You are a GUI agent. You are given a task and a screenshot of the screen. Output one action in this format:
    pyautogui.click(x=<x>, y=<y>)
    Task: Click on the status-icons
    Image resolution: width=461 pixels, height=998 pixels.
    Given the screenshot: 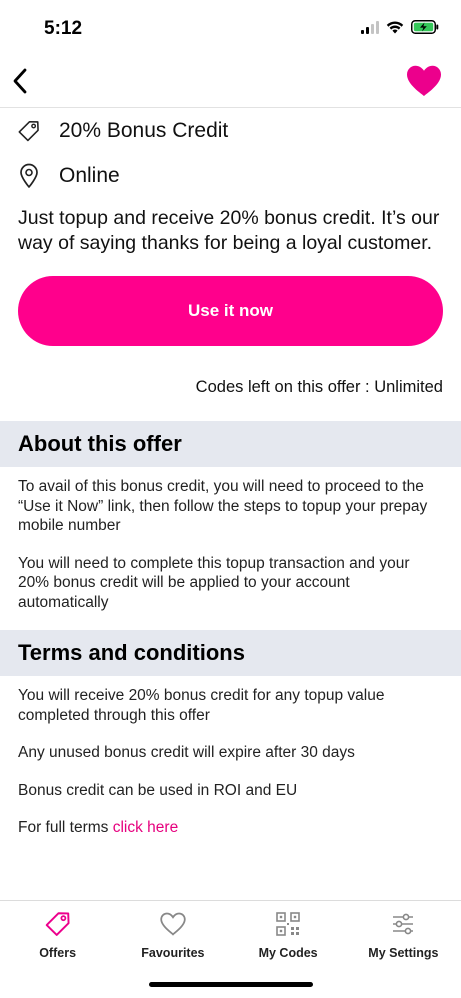 What is the action you would take?
    pyautogui.click(x=400, y=27)
    